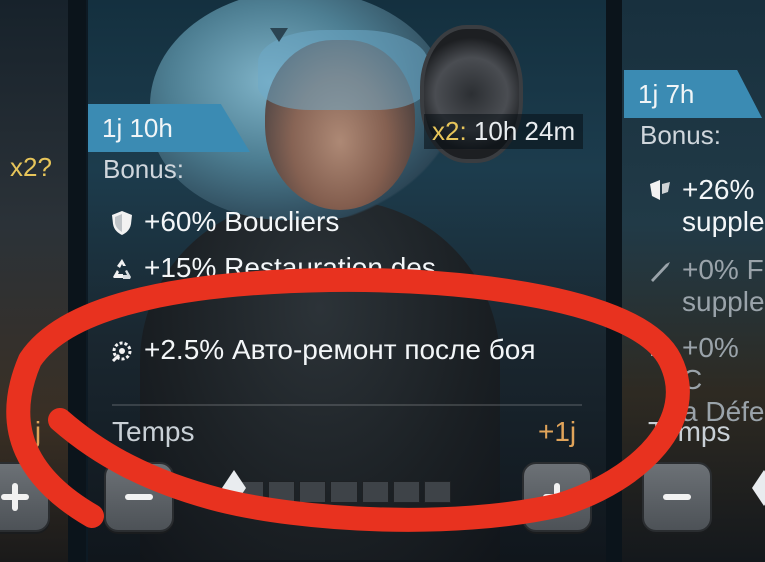 The image size is (765, 562). I want to click on left-card-plus-button, so click(25, 497).